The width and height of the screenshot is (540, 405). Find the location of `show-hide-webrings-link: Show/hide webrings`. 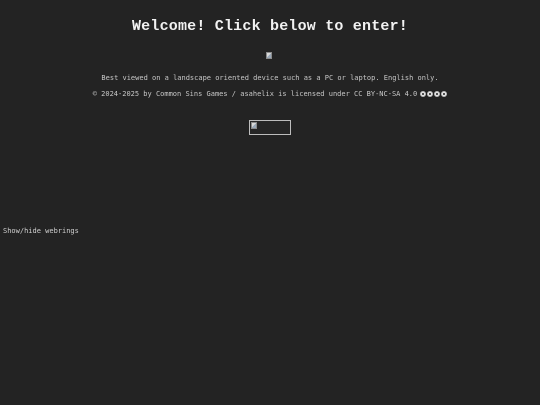

show-hide-webrings-link: Show/hide webrings is located at coordinates (41, 231).